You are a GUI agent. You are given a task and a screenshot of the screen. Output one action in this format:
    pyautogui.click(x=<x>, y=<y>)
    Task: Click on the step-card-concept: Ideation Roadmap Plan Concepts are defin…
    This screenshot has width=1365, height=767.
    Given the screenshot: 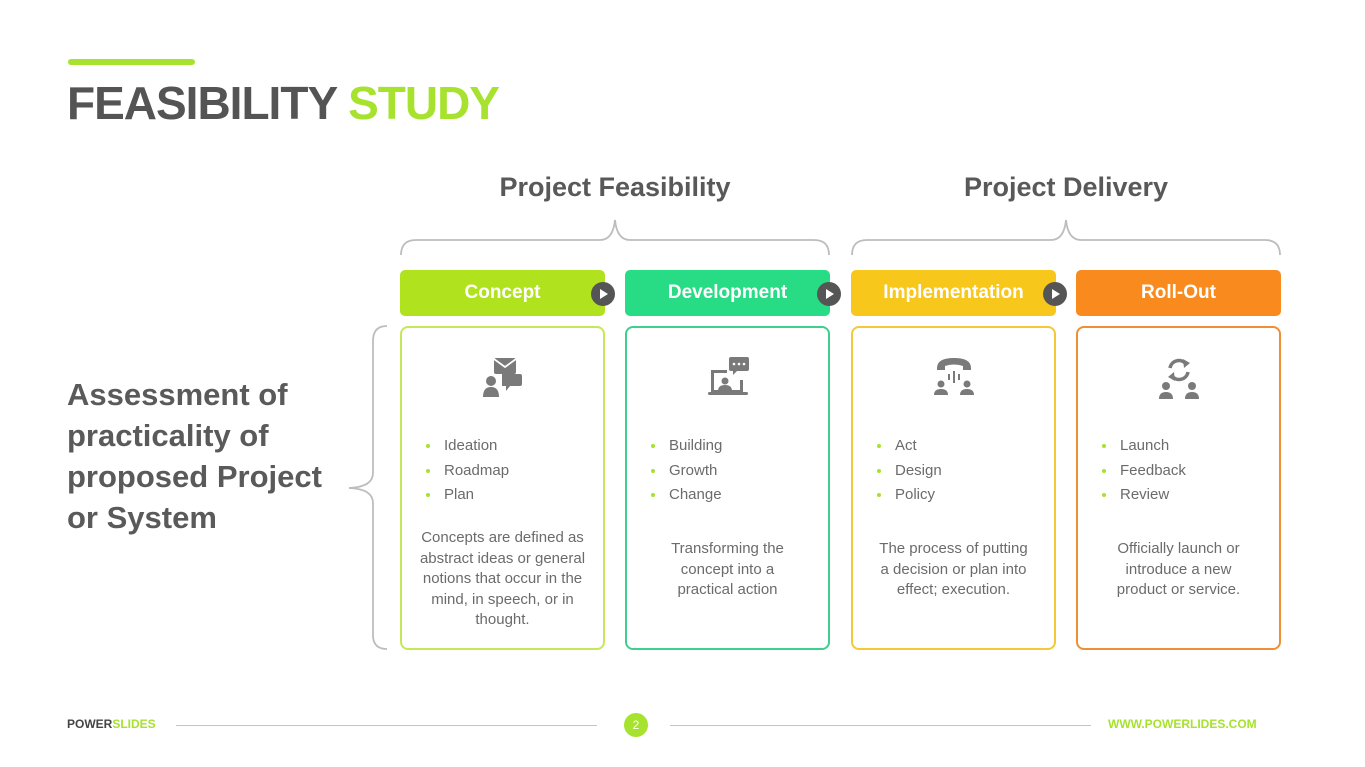 What is the action you would take?
    pyautogui.click(x=502, y=488)
    